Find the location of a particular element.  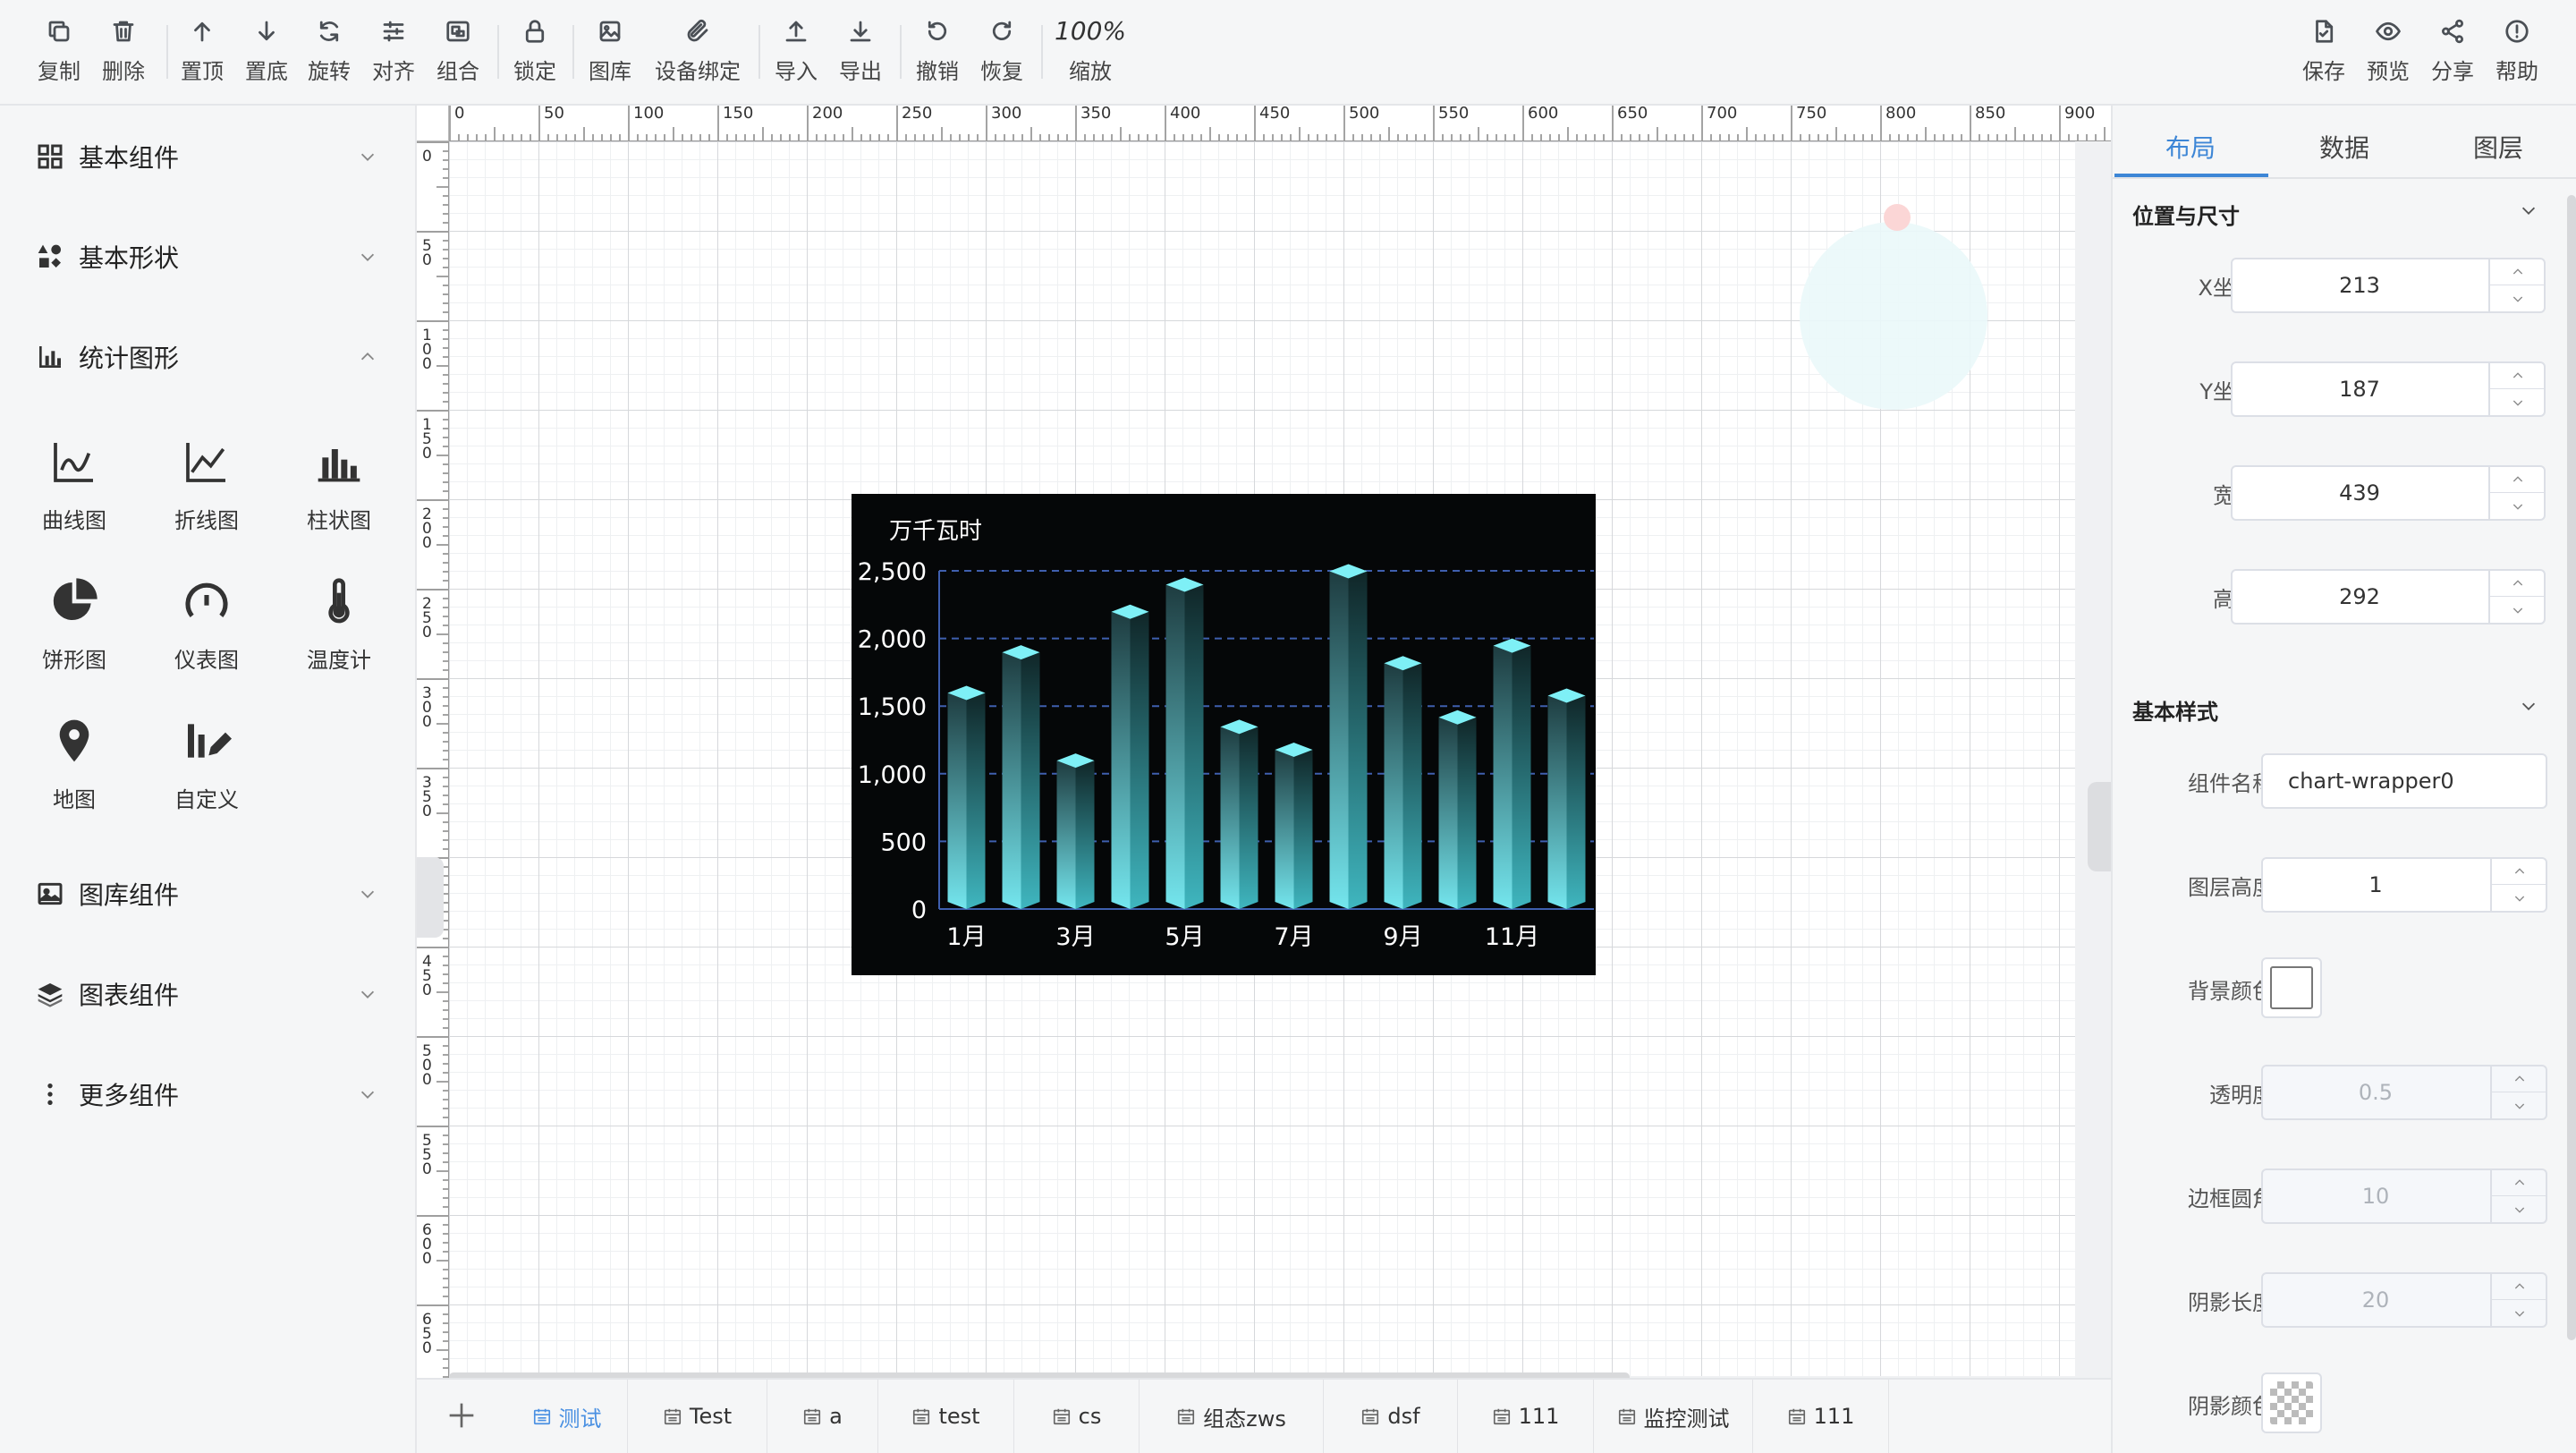

page-tab: test is located at coordinates (946, 1416).